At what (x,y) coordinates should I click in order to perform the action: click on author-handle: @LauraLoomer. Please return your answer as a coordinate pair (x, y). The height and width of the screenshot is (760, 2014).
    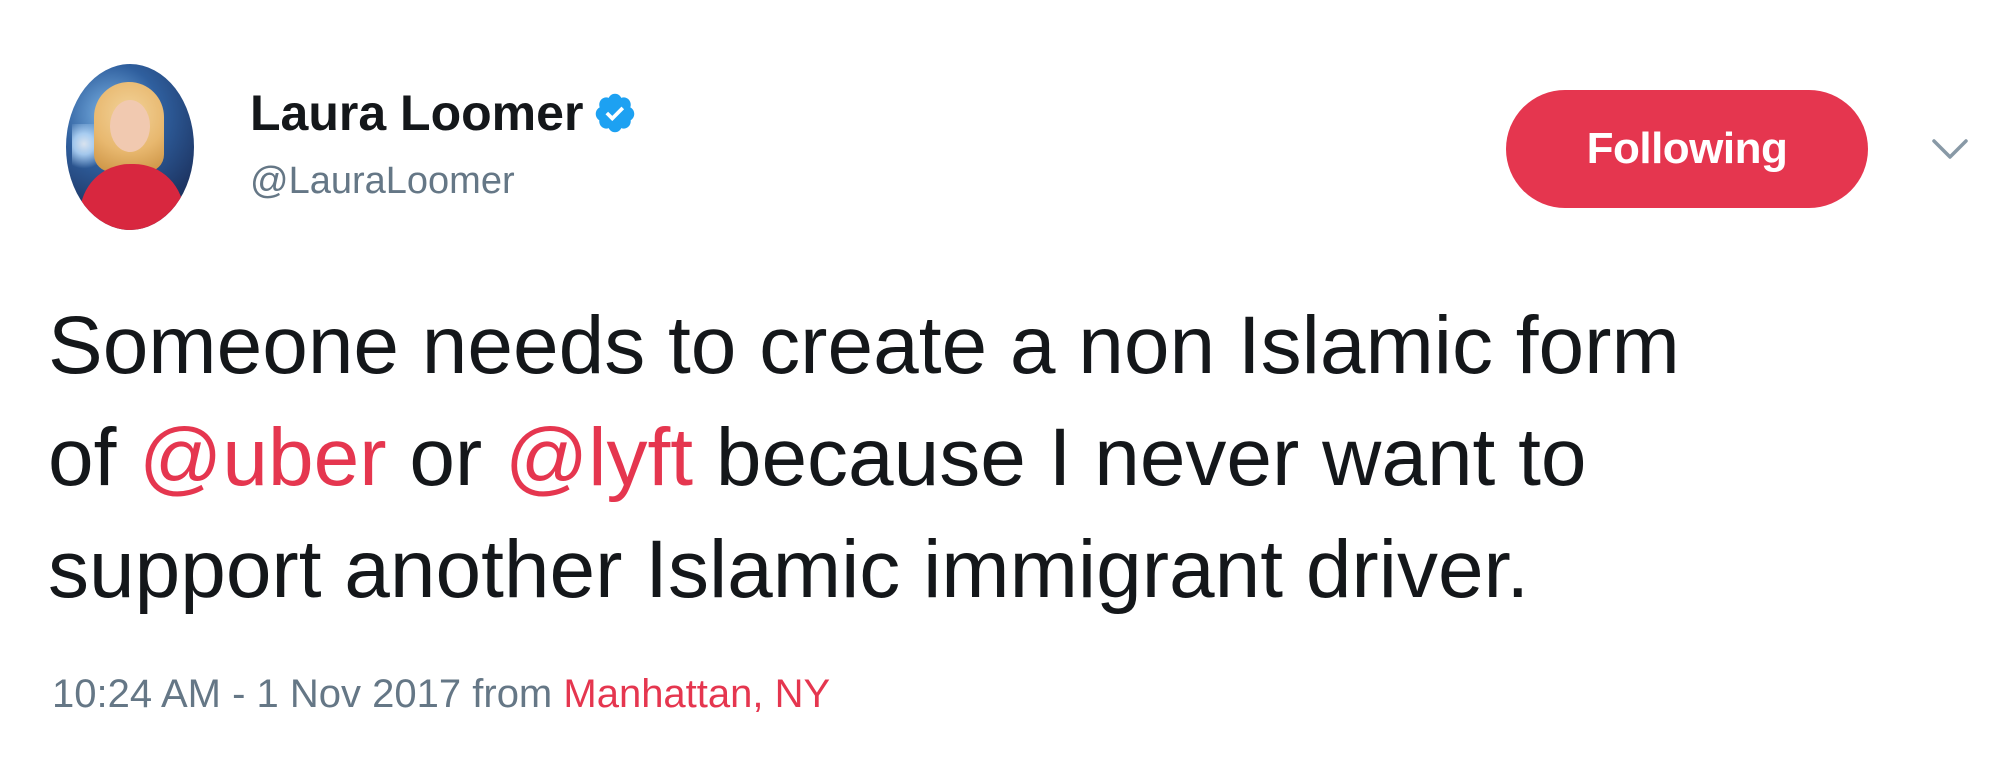
    Looking at the image, I should click on (382, 181).